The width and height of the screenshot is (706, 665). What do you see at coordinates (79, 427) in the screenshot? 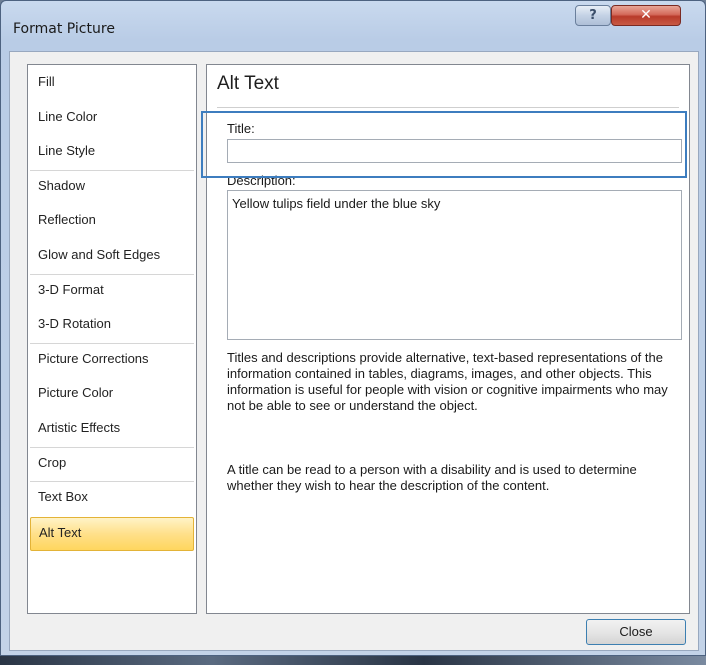
I see `sidebar-item-label: Artistic Effects` at bounding box center [79, 427].